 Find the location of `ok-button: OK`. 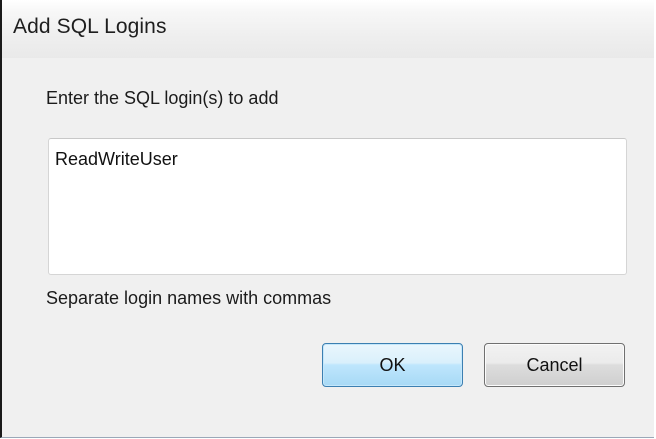

ok-button: OK is located at coordinates (392, 365).